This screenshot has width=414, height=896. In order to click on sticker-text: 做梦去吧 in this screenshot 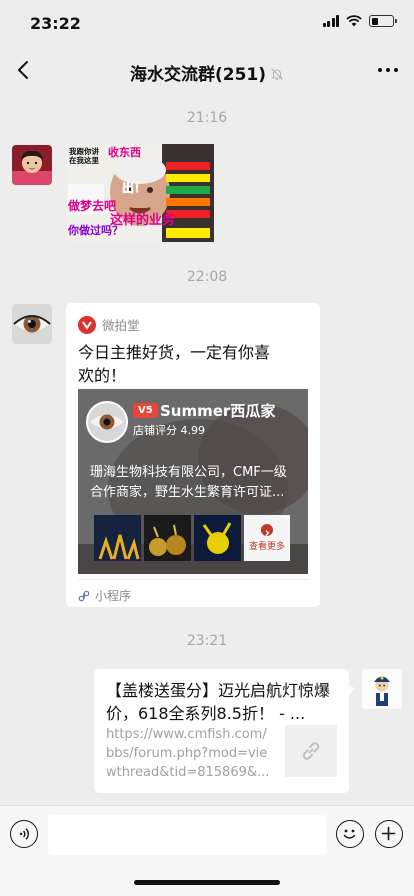, I will do `click(91, 205)`.